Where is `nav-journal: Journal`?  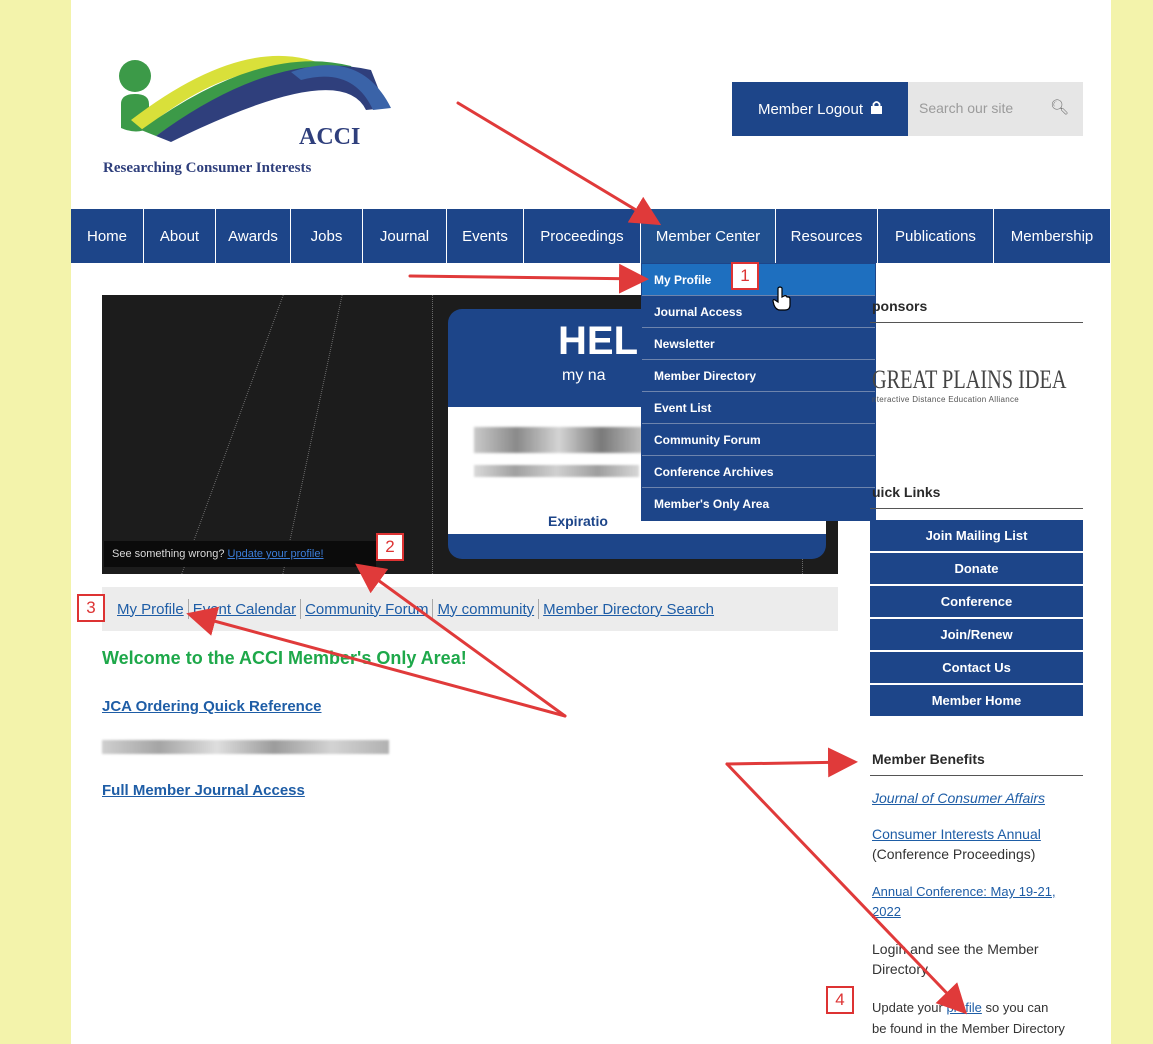
nav-journal: Journal is located at coordinates (405, 236).